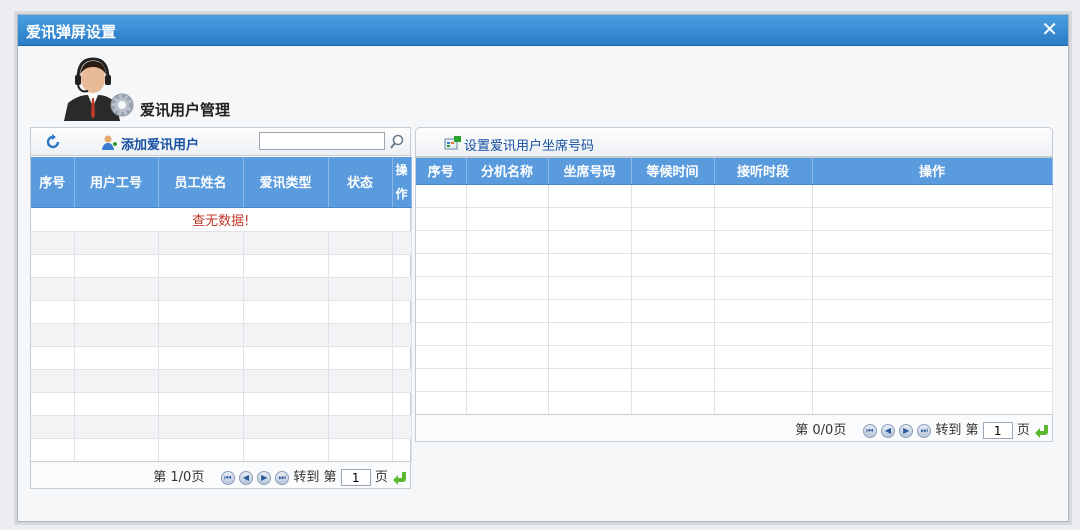 This screenshot has width=1080, height=530. Describe the element at coordinates (220, 142) in the screenshot. I see `user-list-toolbar: 添加爱讯用户` at that location.